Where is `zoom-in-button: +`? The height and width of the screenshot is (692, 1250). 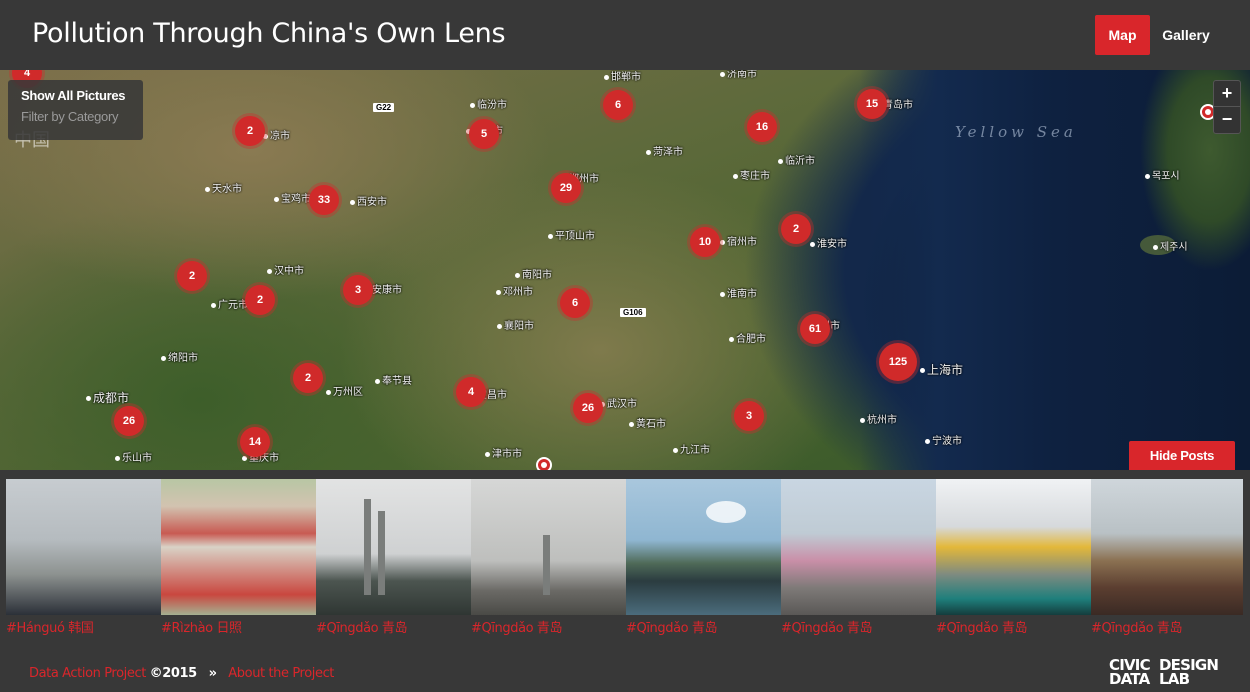 zoom-in-button: + is located at coordinates (1227, 94).